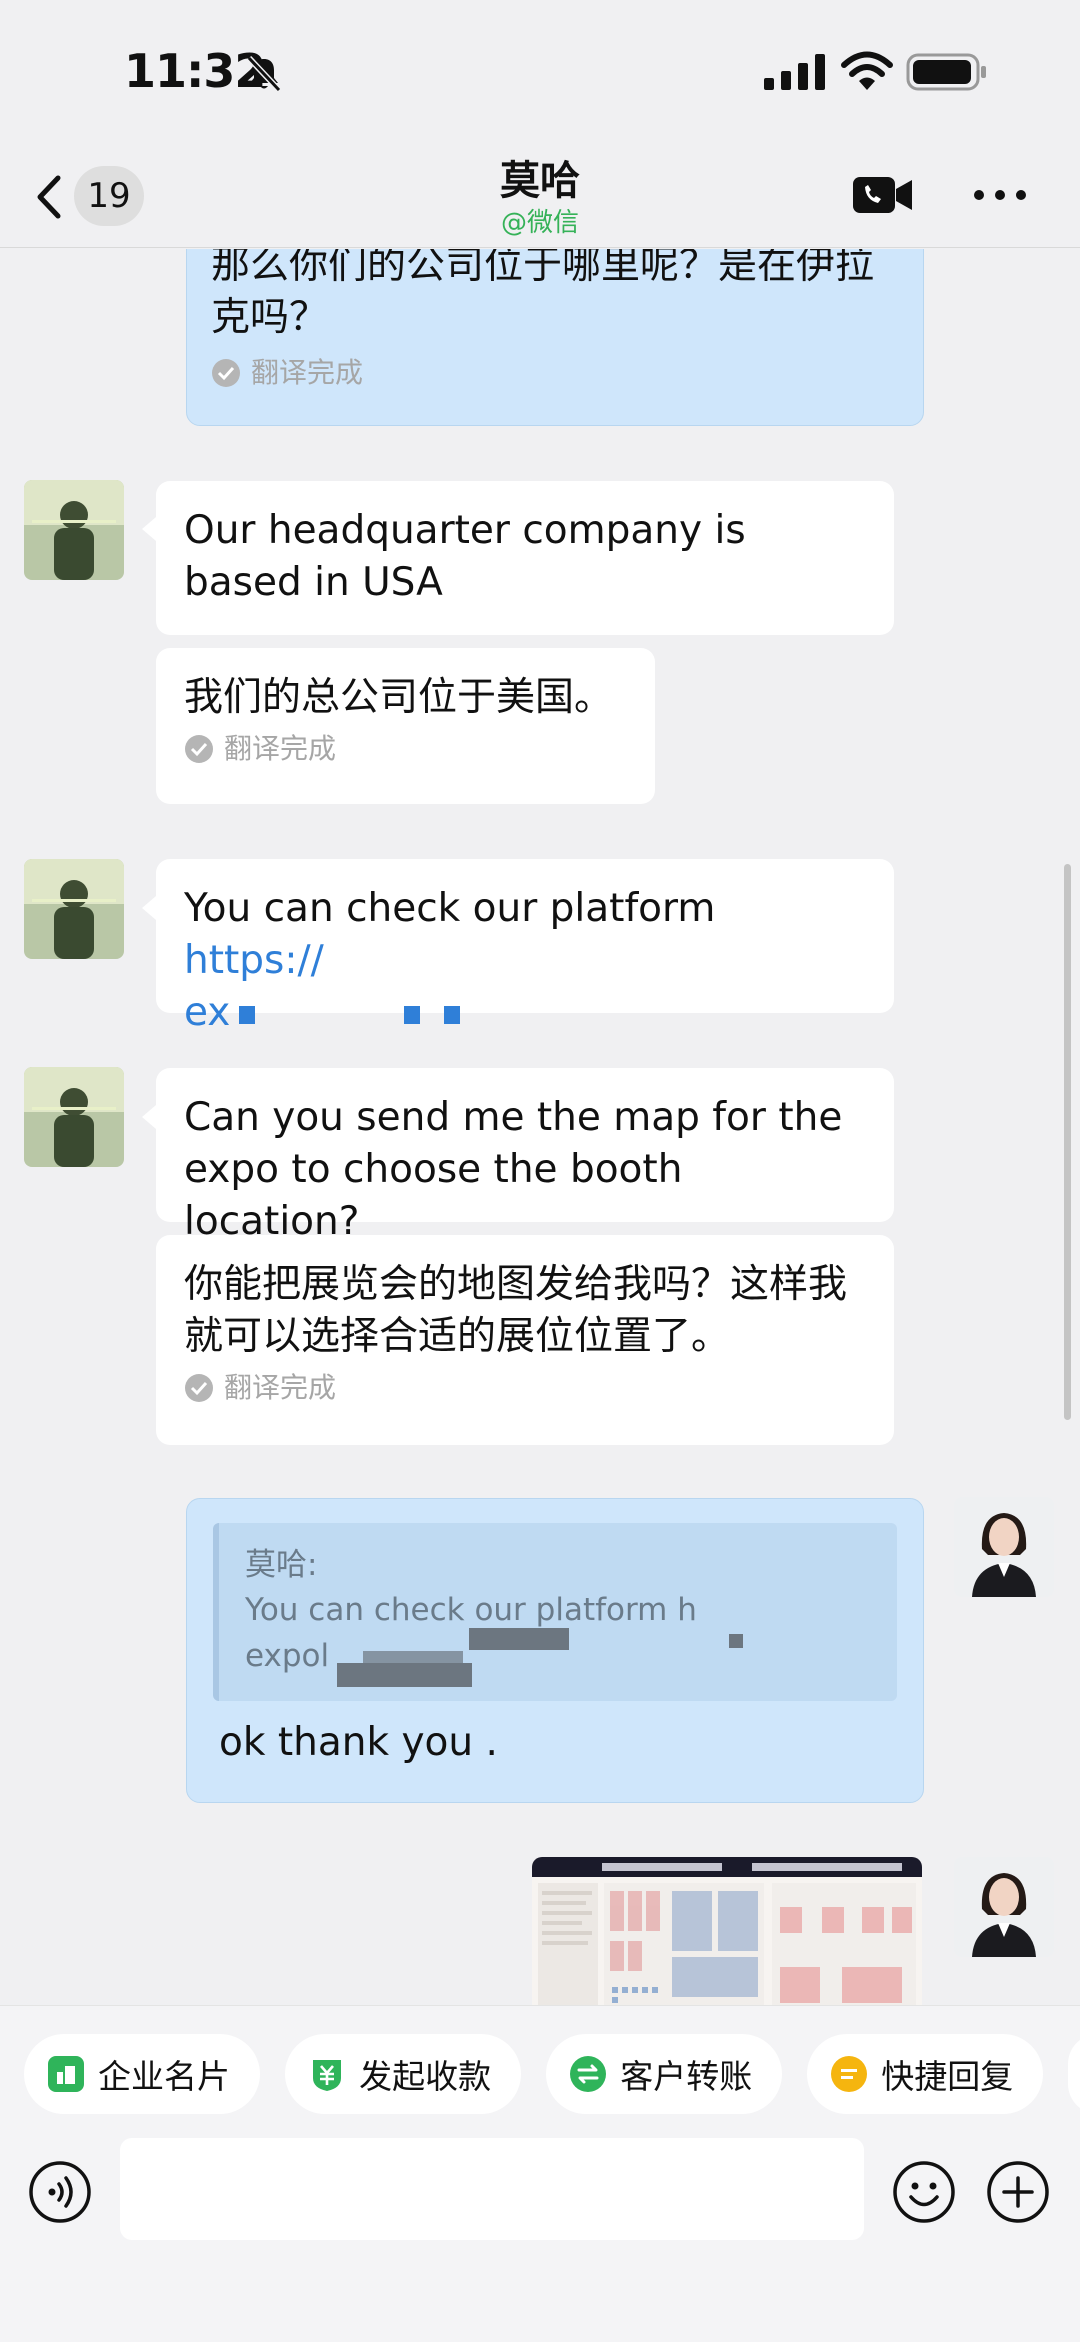 The width and height of the screenshot is (1080, 2342). What do you see at coordinates (1067, 1142) in the screenshot?
I see `scrollbar` at bounding box center [1067, 1142].